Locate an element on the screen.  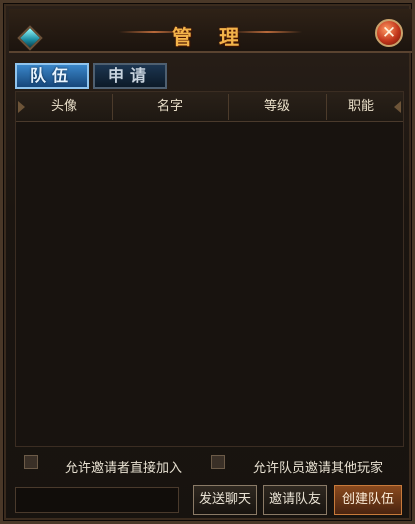
title-ornament-right is located at coordinates (267, 32).